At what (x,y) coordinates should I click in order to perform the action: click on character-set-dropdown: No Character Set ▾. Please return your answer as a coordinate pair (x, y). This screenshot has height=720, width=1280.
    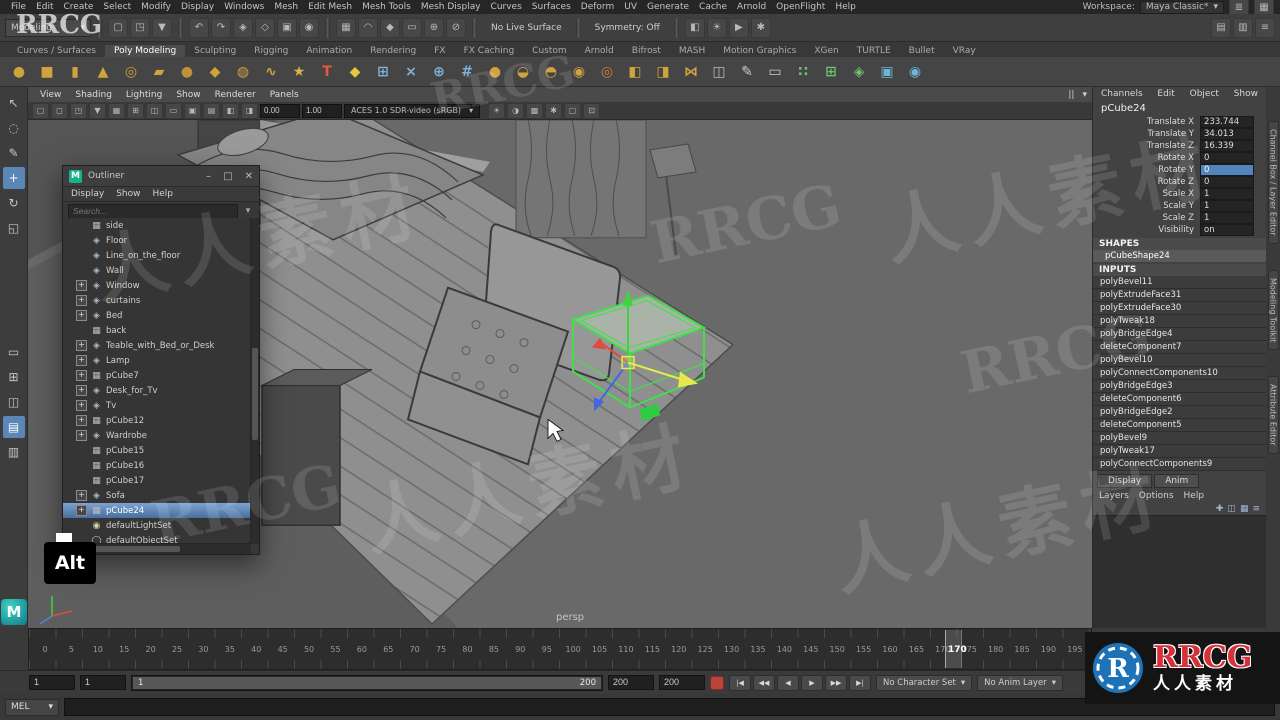
    Looking at the image, I should click on (924, 682).